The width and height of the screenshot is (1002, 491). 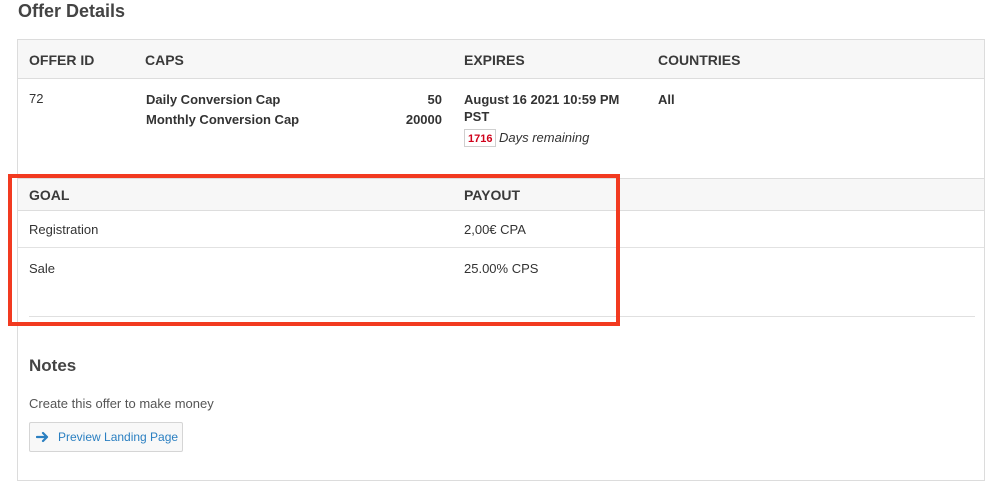 I want to click on expires-timezone: PST, so click(x=477, y=116).